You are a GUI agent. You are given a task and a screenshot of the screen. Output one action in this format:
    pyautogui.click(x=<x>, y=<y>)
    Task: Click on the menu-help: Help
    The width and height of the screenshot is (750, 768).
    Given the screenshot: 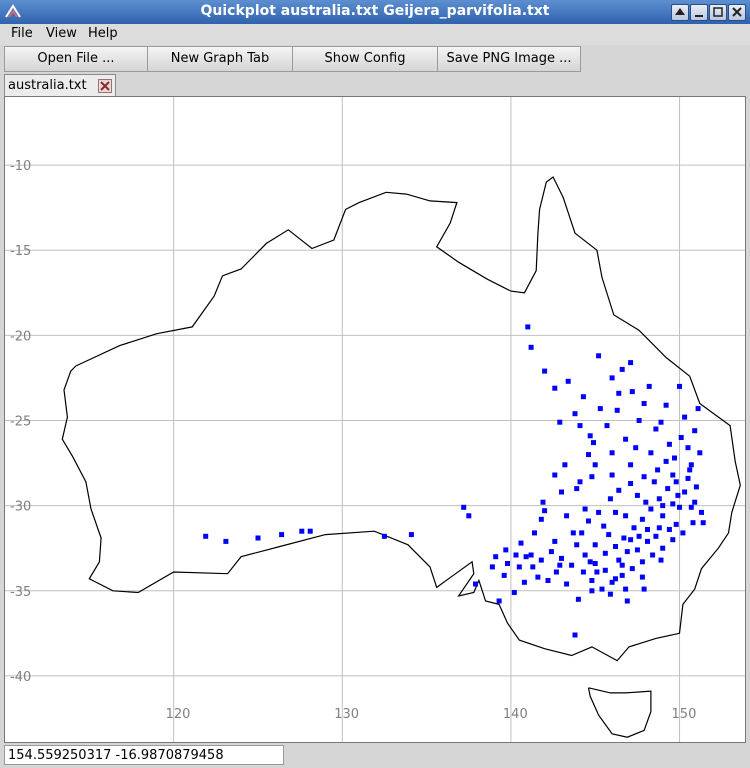 What is the action you would take?
    pyautogui.click(x=103, y=33)
    